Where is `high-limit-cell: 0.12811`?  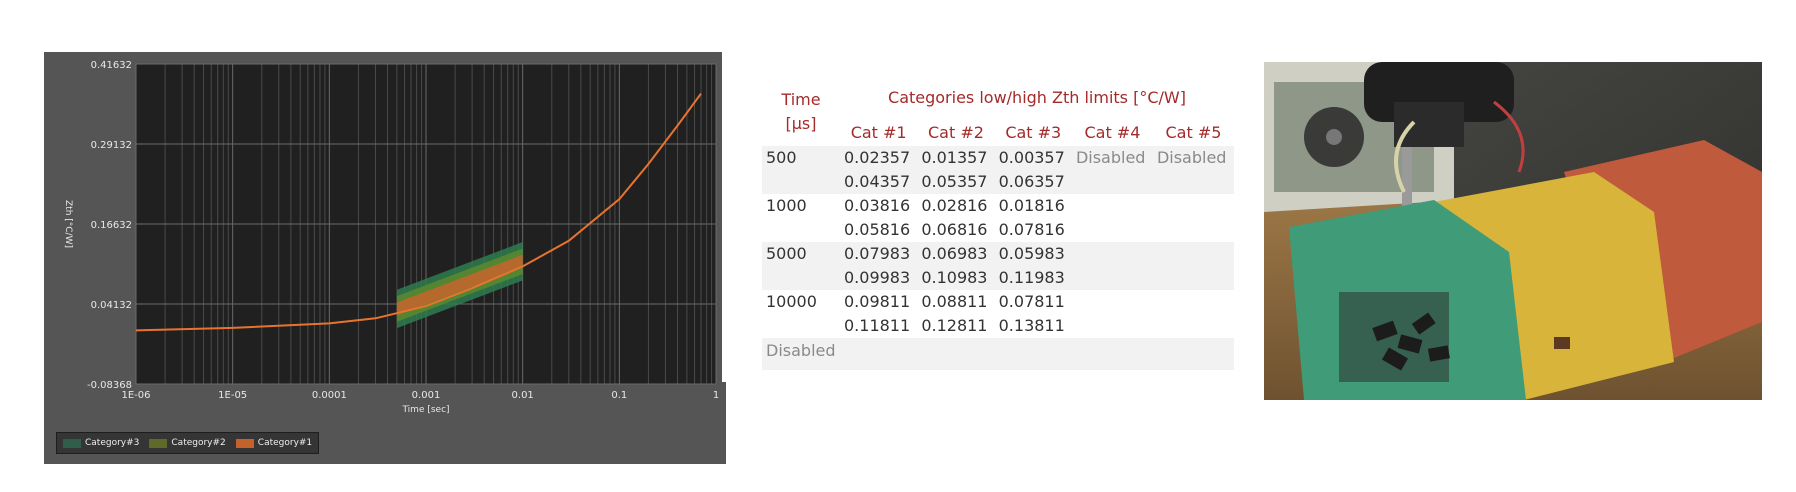
high-limit-cell: 0.12811 is located at coordinates (956, 326).